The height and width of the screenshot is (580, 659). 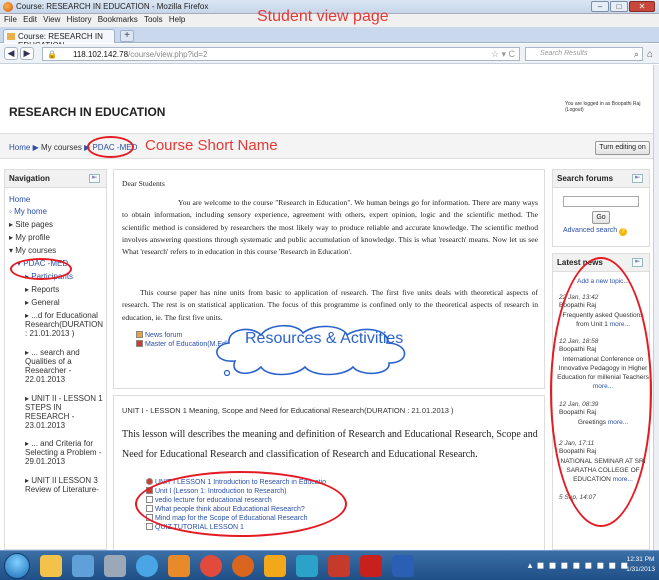 I want to click on forum-search-input, so click(x=601, y=201).